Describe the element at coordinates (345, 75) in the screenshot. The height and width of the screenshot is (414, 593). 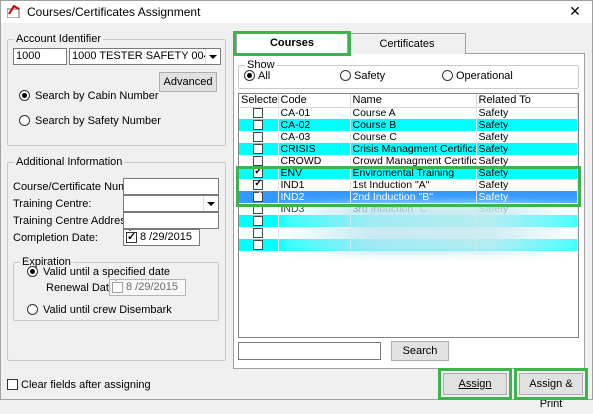
I see `show-safety-radio` at that location.